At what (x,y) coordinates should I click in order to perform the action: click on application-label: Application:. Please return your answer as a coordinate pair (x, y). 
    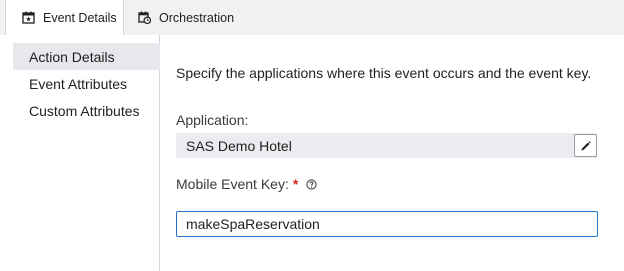
    Looking at the image, I should click on (212, 120).